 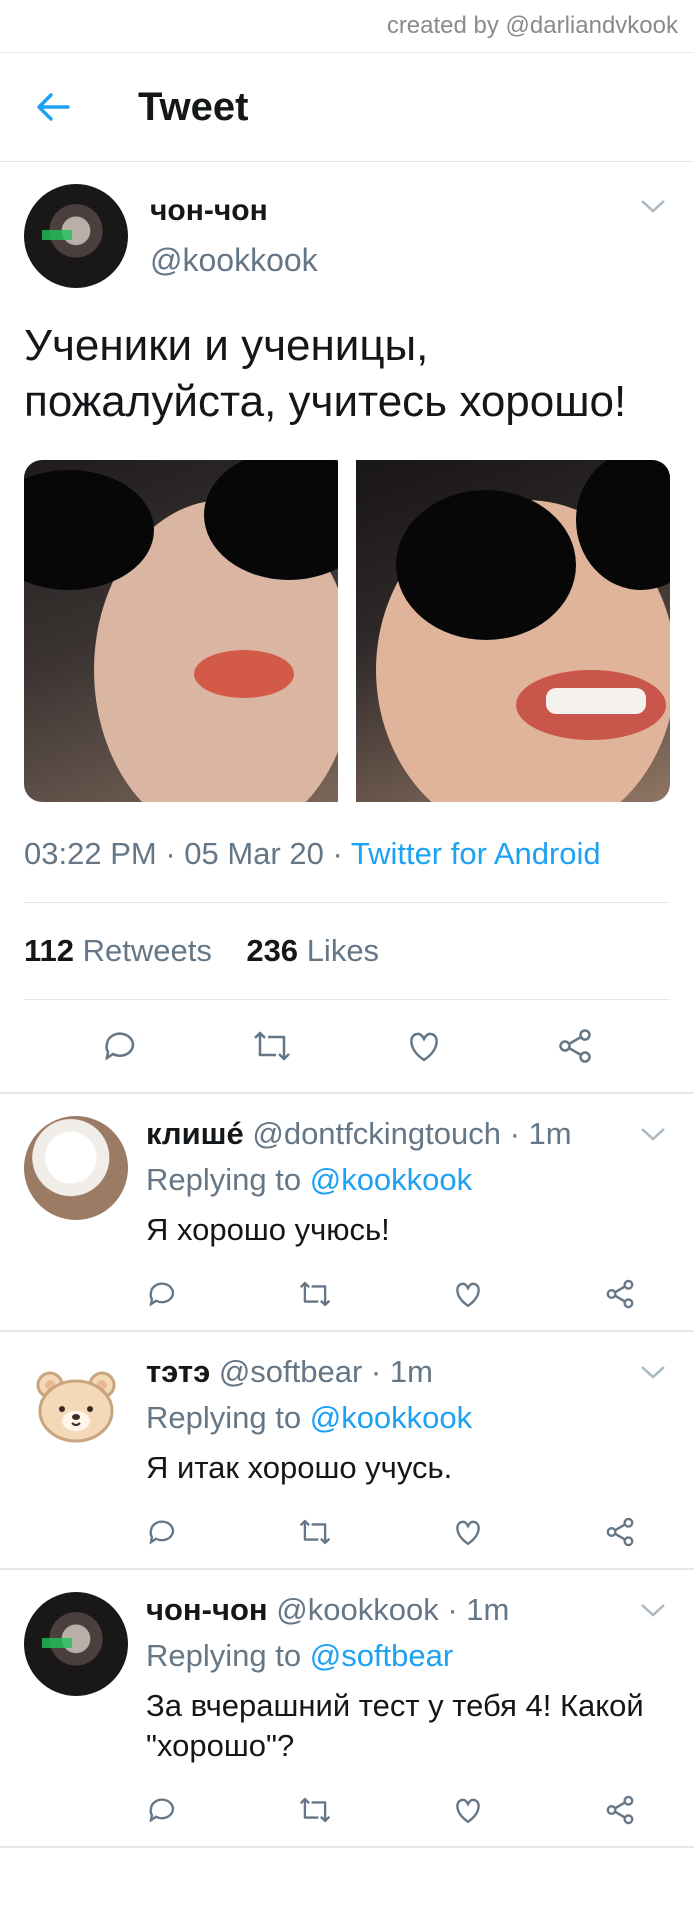 What do you see at coordinates (195, 1133) in the screenshot?
I see `reply-author-name: клишé` at bounding box center [195, 1133].